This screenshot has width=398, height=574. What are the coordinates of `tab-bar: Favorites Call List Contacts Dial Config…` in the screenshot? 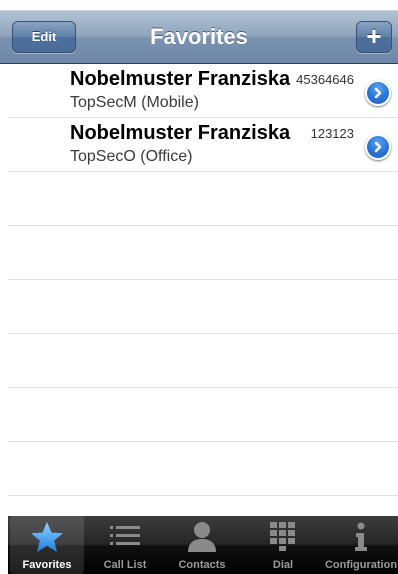 It's located at (203, 545).